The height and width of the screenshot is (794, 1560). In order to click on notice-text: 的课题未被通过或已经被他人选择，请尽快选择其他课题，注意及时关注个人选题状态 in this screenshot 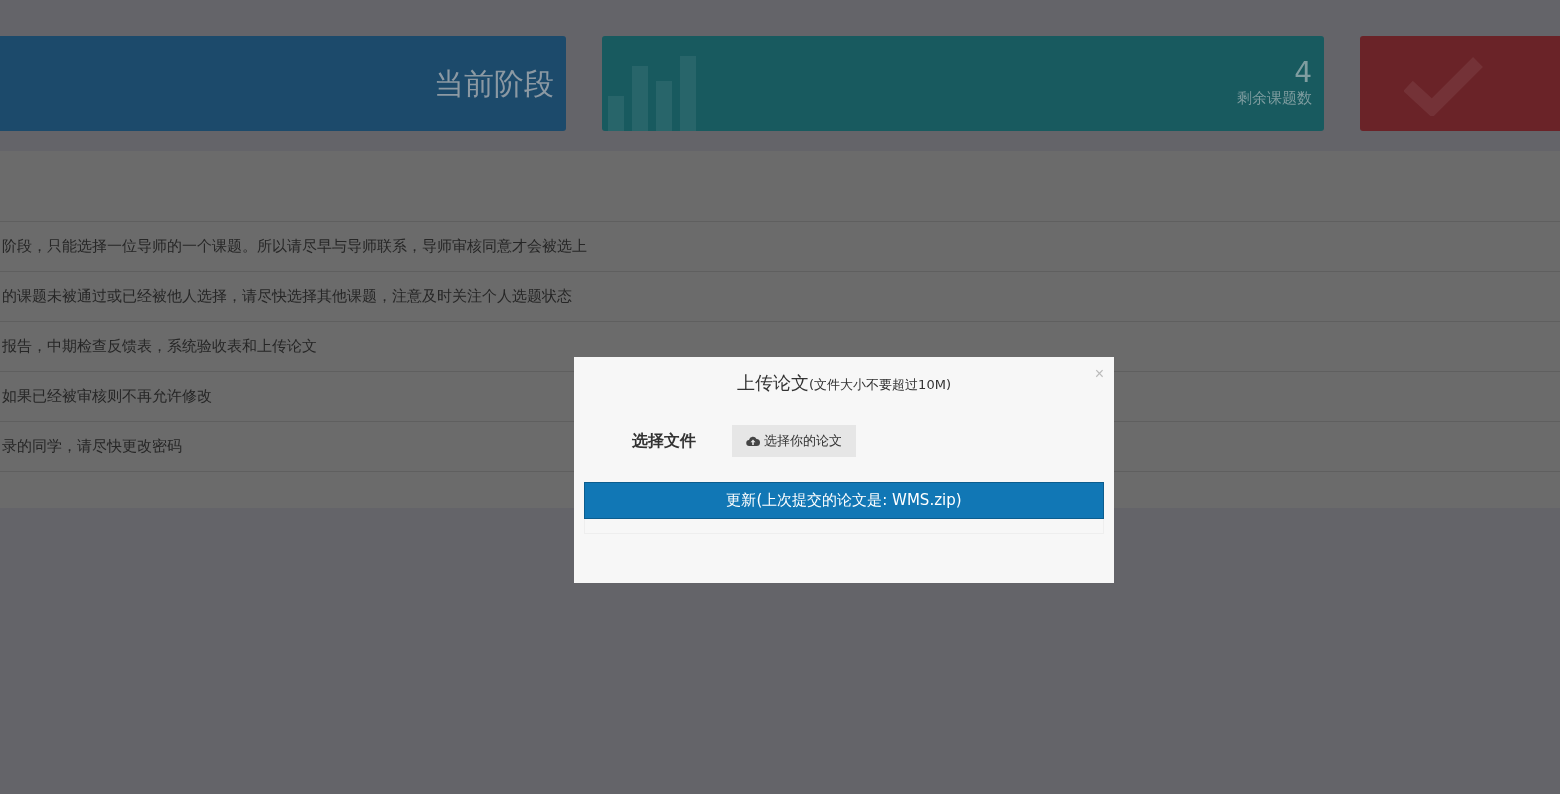, I will do `click(287, 296)`.